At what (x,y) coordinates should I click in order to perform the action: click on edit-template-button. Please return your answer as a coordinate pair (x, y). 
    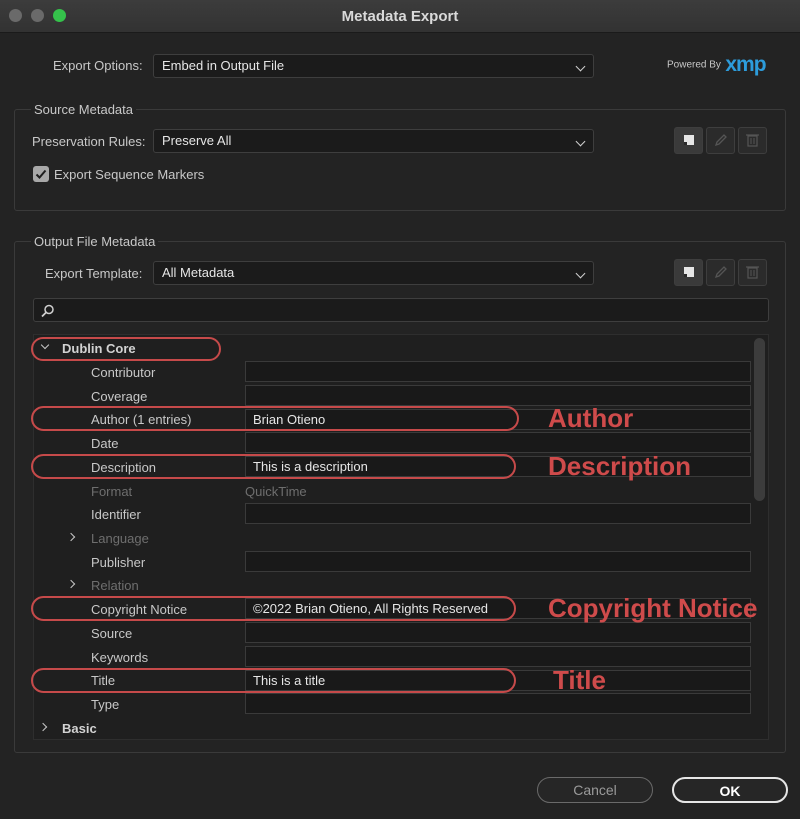
    Looking at the image, I should click on (720, 272).